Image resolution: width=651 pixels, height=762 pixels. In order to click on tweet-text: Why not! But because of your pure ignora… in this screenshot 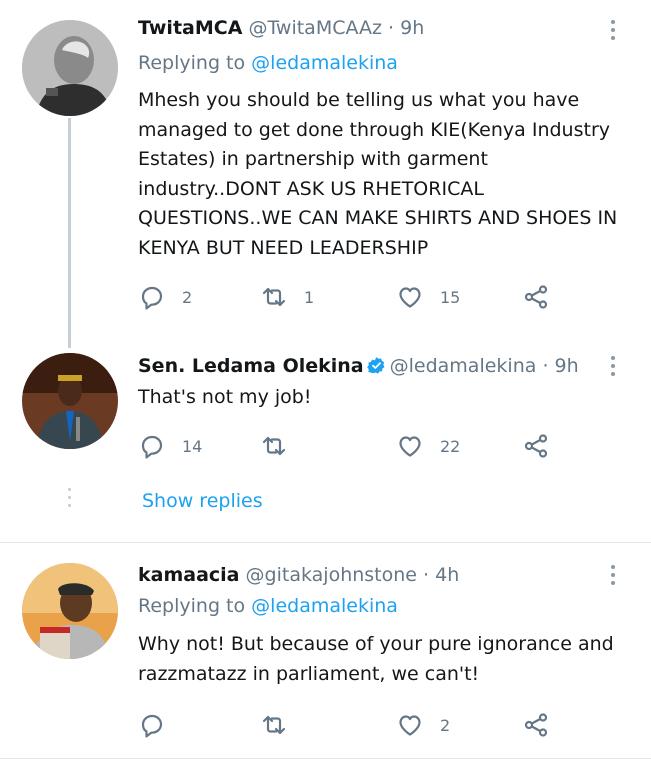, I will do `click(376, 659)`.